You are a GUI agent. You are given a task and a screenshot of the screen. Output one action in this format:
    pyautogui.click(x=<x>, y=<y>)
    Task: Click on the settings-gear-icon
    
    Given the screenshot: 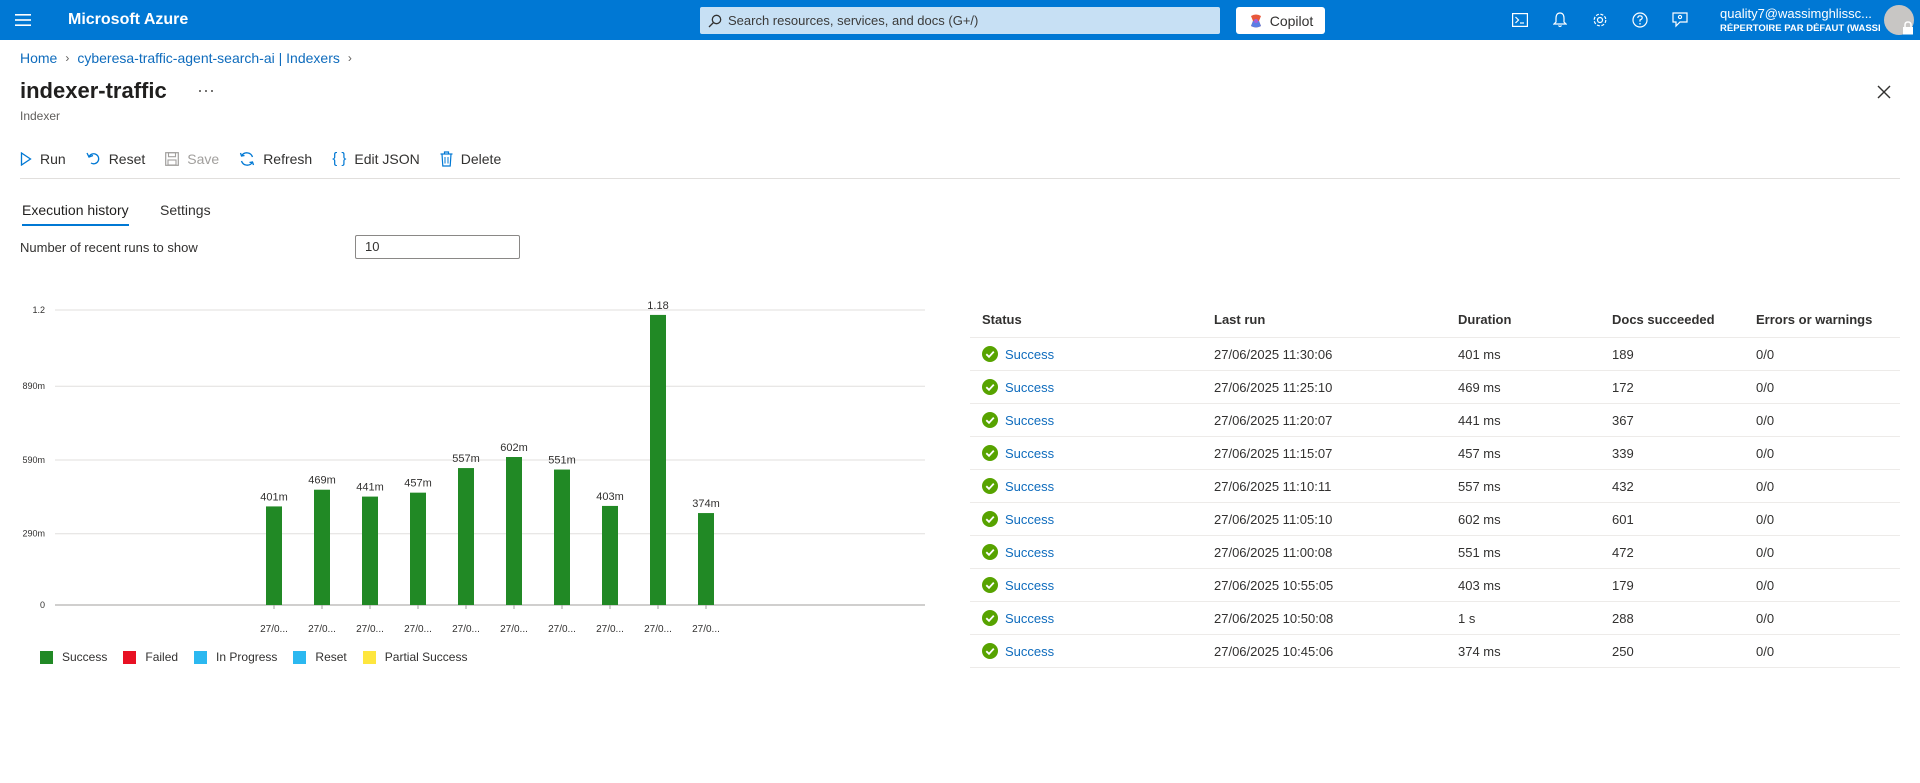 What is the action you would take?
    pyautogui.click(x=1600, y=20)
    